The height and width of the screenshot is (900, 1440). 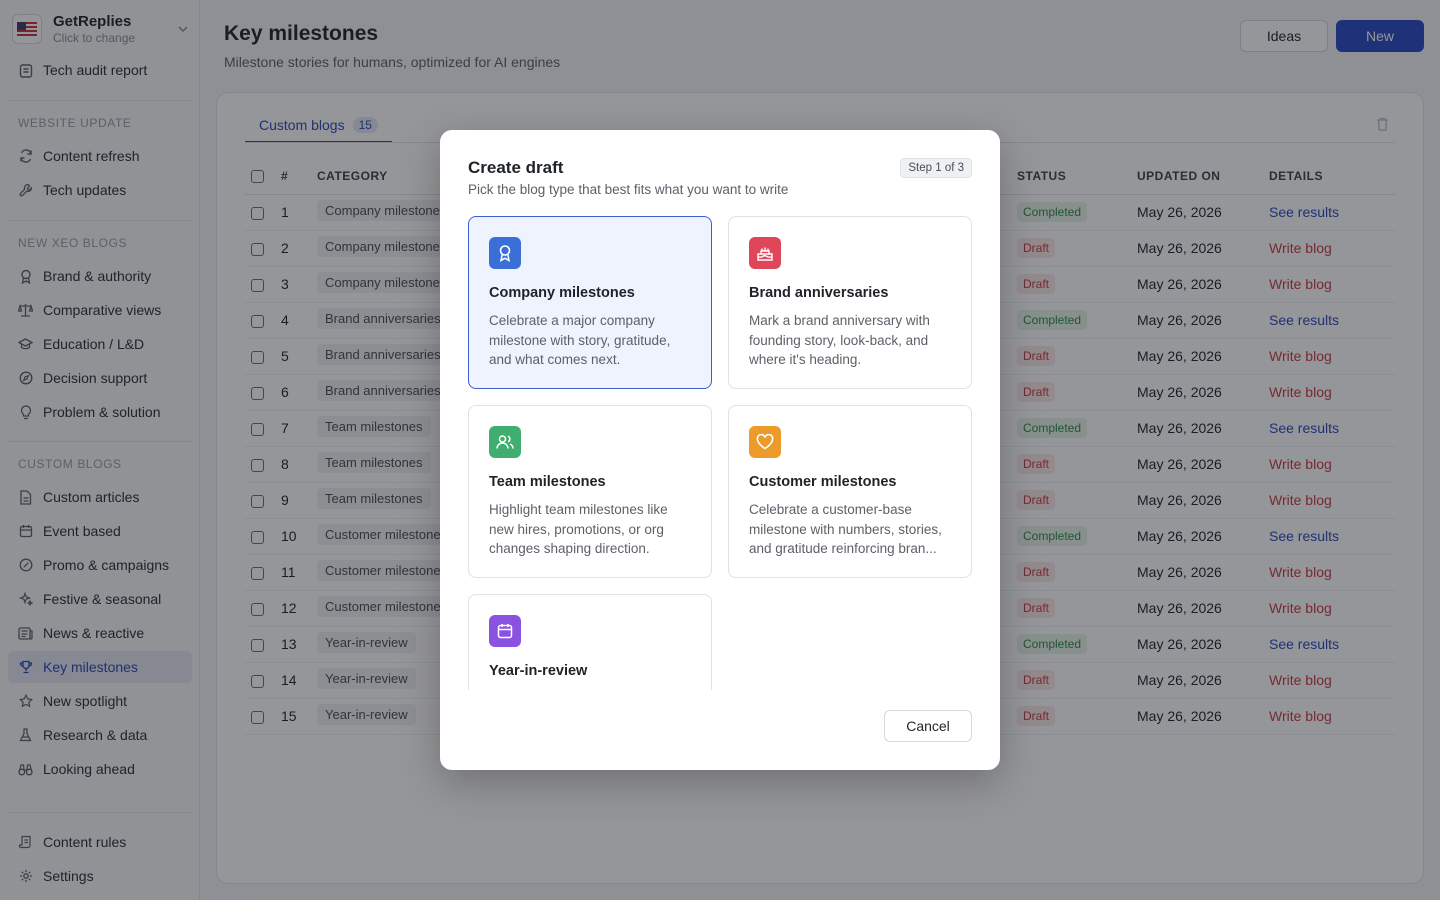 I want to click on blog-type-card-year-in-review: Year-in-review, so click(x=590, y=642).